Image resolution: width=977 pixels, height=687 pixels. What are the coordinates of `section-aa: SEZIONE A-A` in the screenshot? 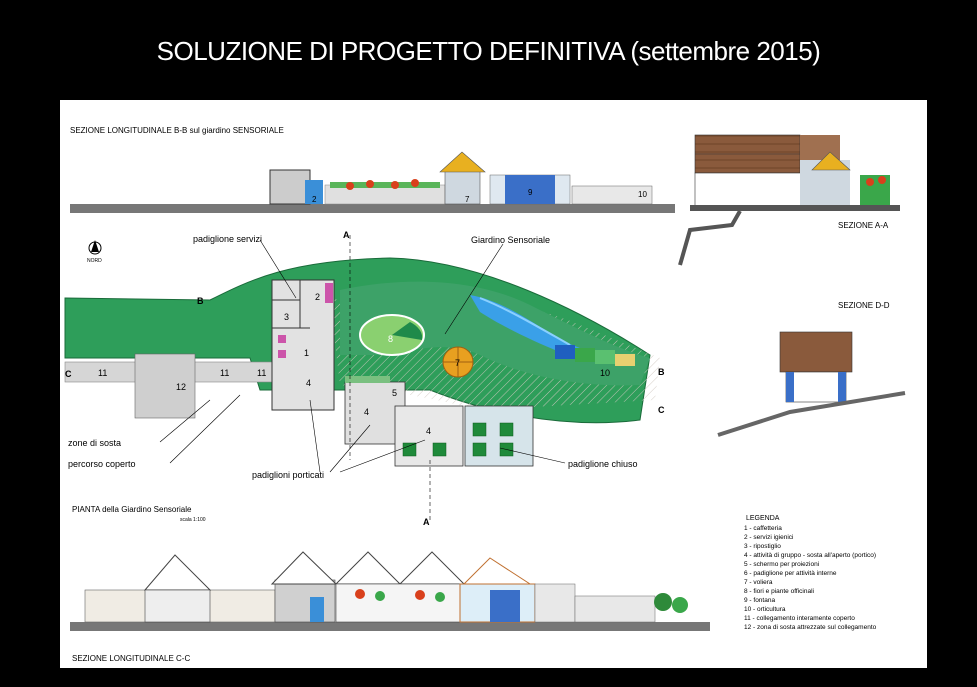 It's located at (789, 200).